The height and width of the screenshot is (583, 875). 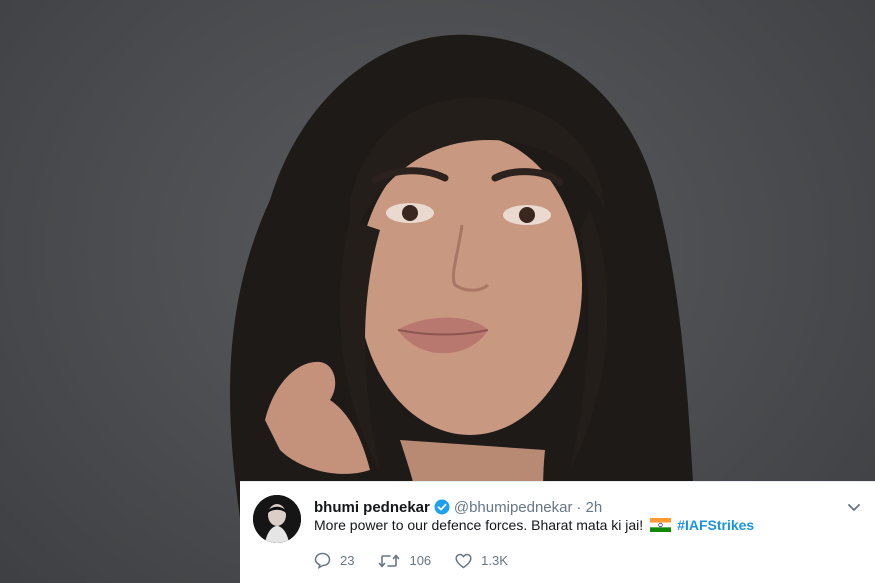 What do you see at coordinates (389, 560) in the screenshot?
I see `retweet-icon` at bounding box center [389, 560].